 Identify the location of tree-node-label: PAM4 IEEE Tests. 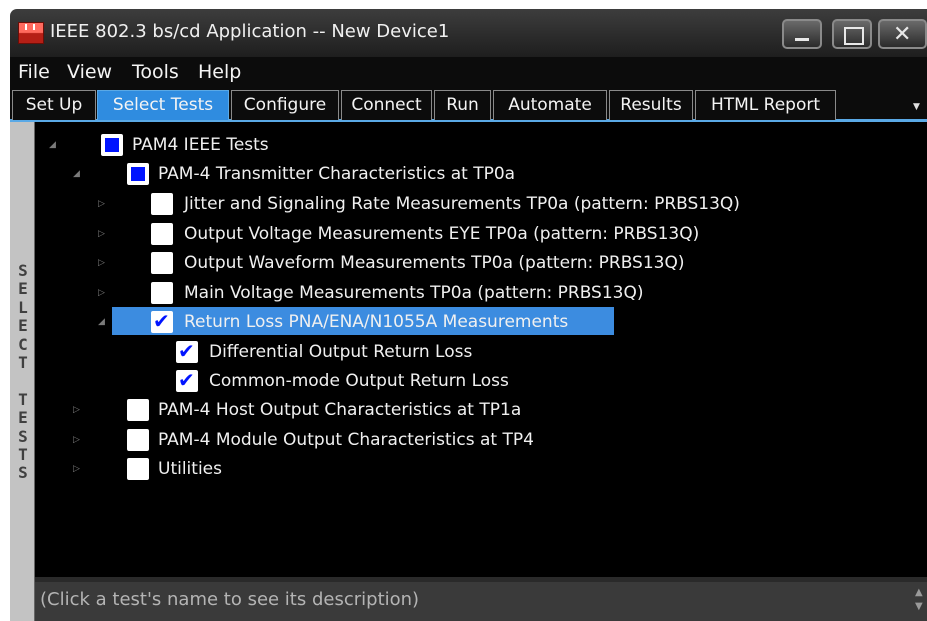
(200, 145).